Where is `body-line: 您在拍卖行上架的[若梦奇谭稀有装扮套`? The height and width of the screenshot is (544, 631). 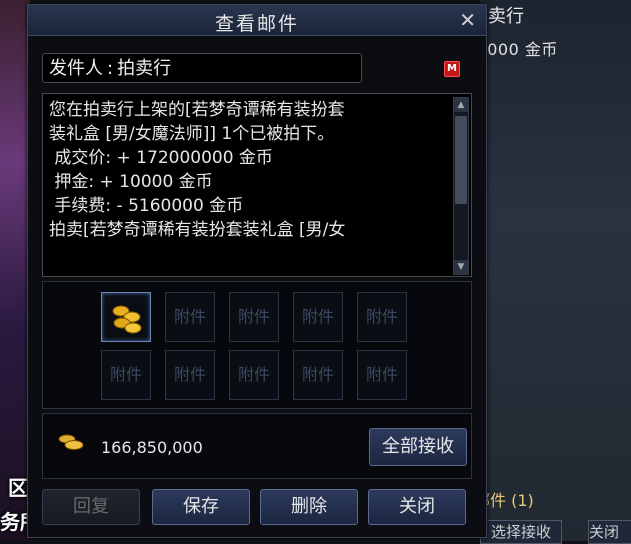
body-line: 您在拍卖行上架的[若梦奇谭稀有装扮套 is located at coordinates (197, 110).